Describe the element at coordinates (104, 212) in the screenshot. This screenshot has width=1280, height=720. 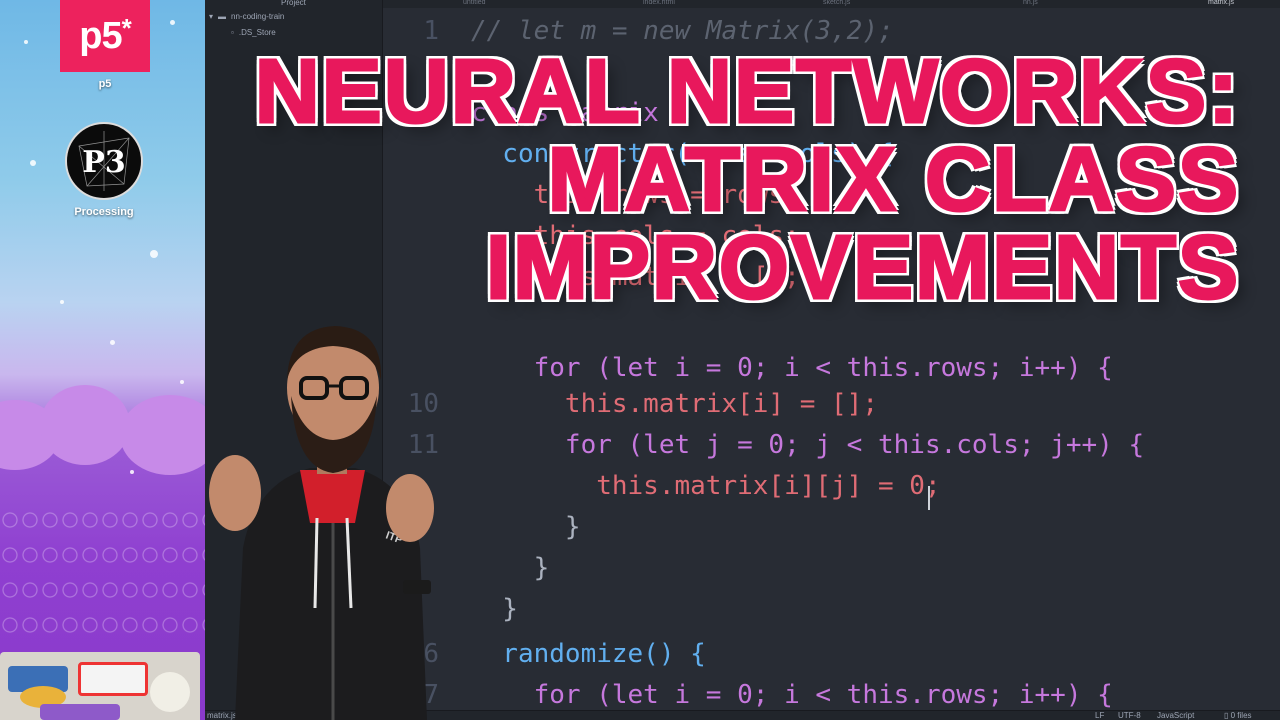
I see `processing-icon-label: Processing` at that location.